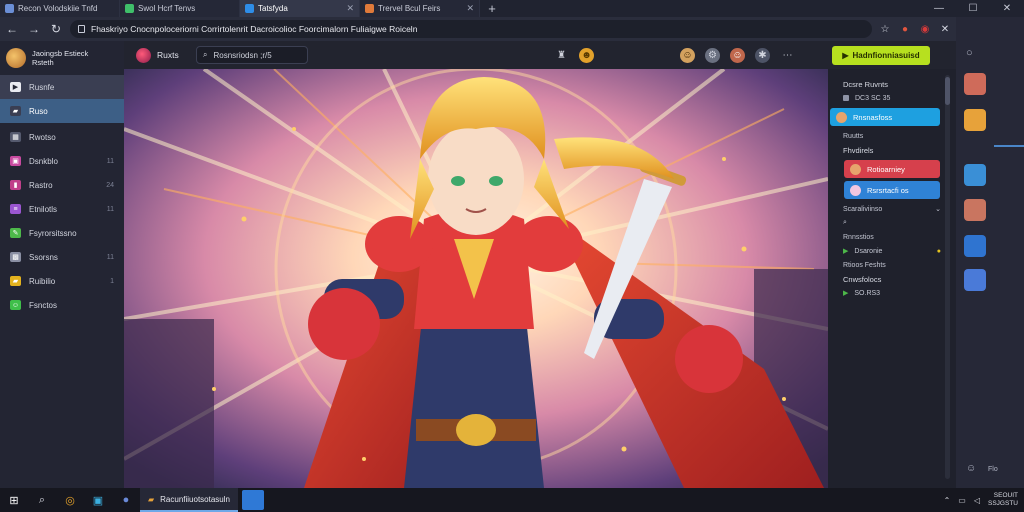  What do you see at coordinates (971, 468) in the screenshot?
I see `emoji-icon: ☺` at bounding box center [971, 468].